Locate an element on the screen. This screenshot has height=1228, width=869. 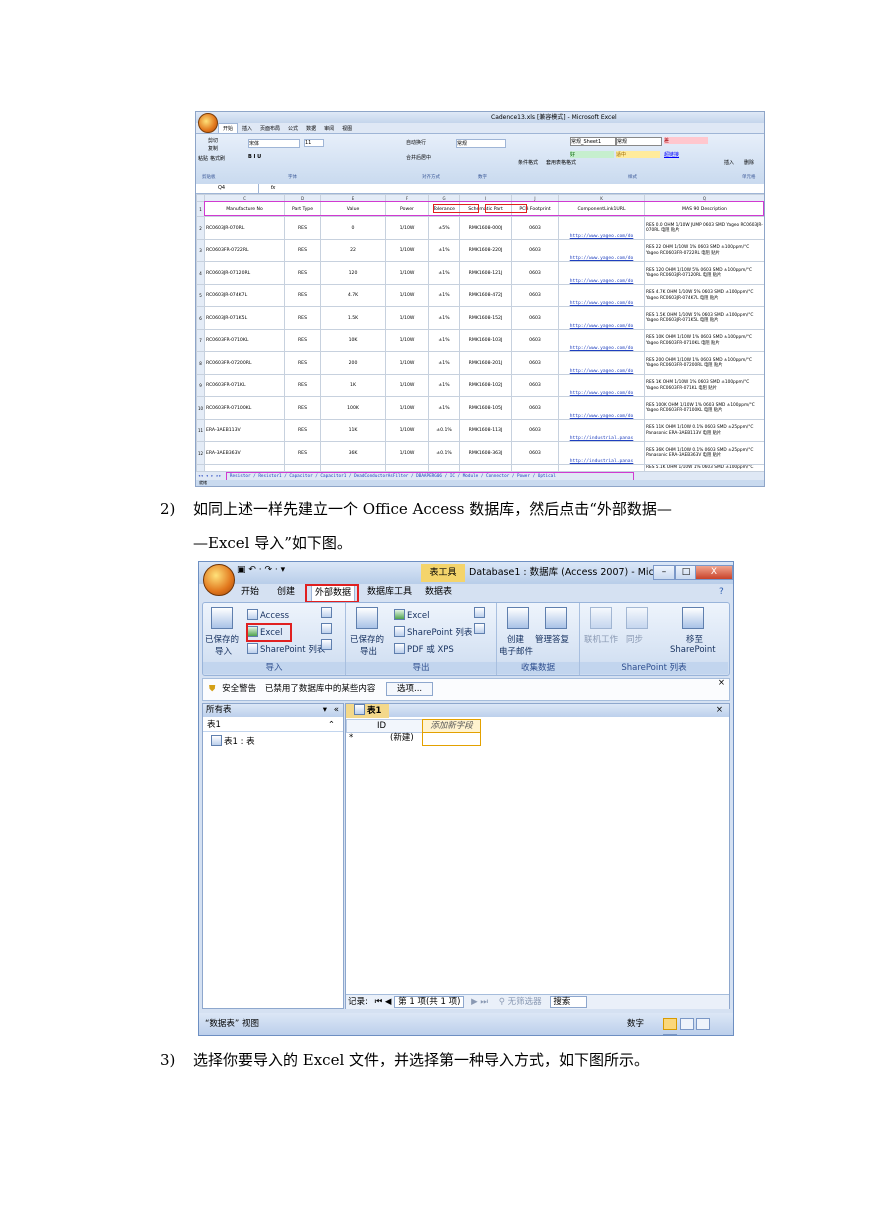
table-cell: RC0603FR-0722RL is located at coordinates (244, 250).